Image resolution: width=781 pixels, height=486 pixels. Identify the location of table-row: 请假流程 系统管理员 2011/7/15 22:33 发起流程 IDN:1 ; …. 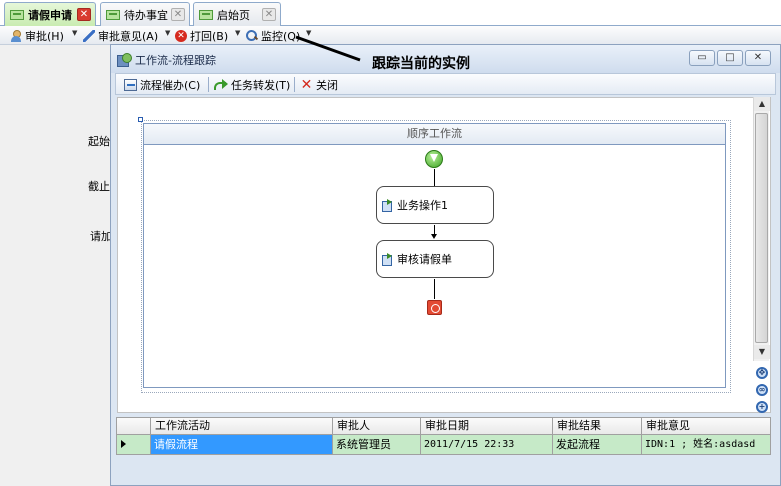
(443, 444).